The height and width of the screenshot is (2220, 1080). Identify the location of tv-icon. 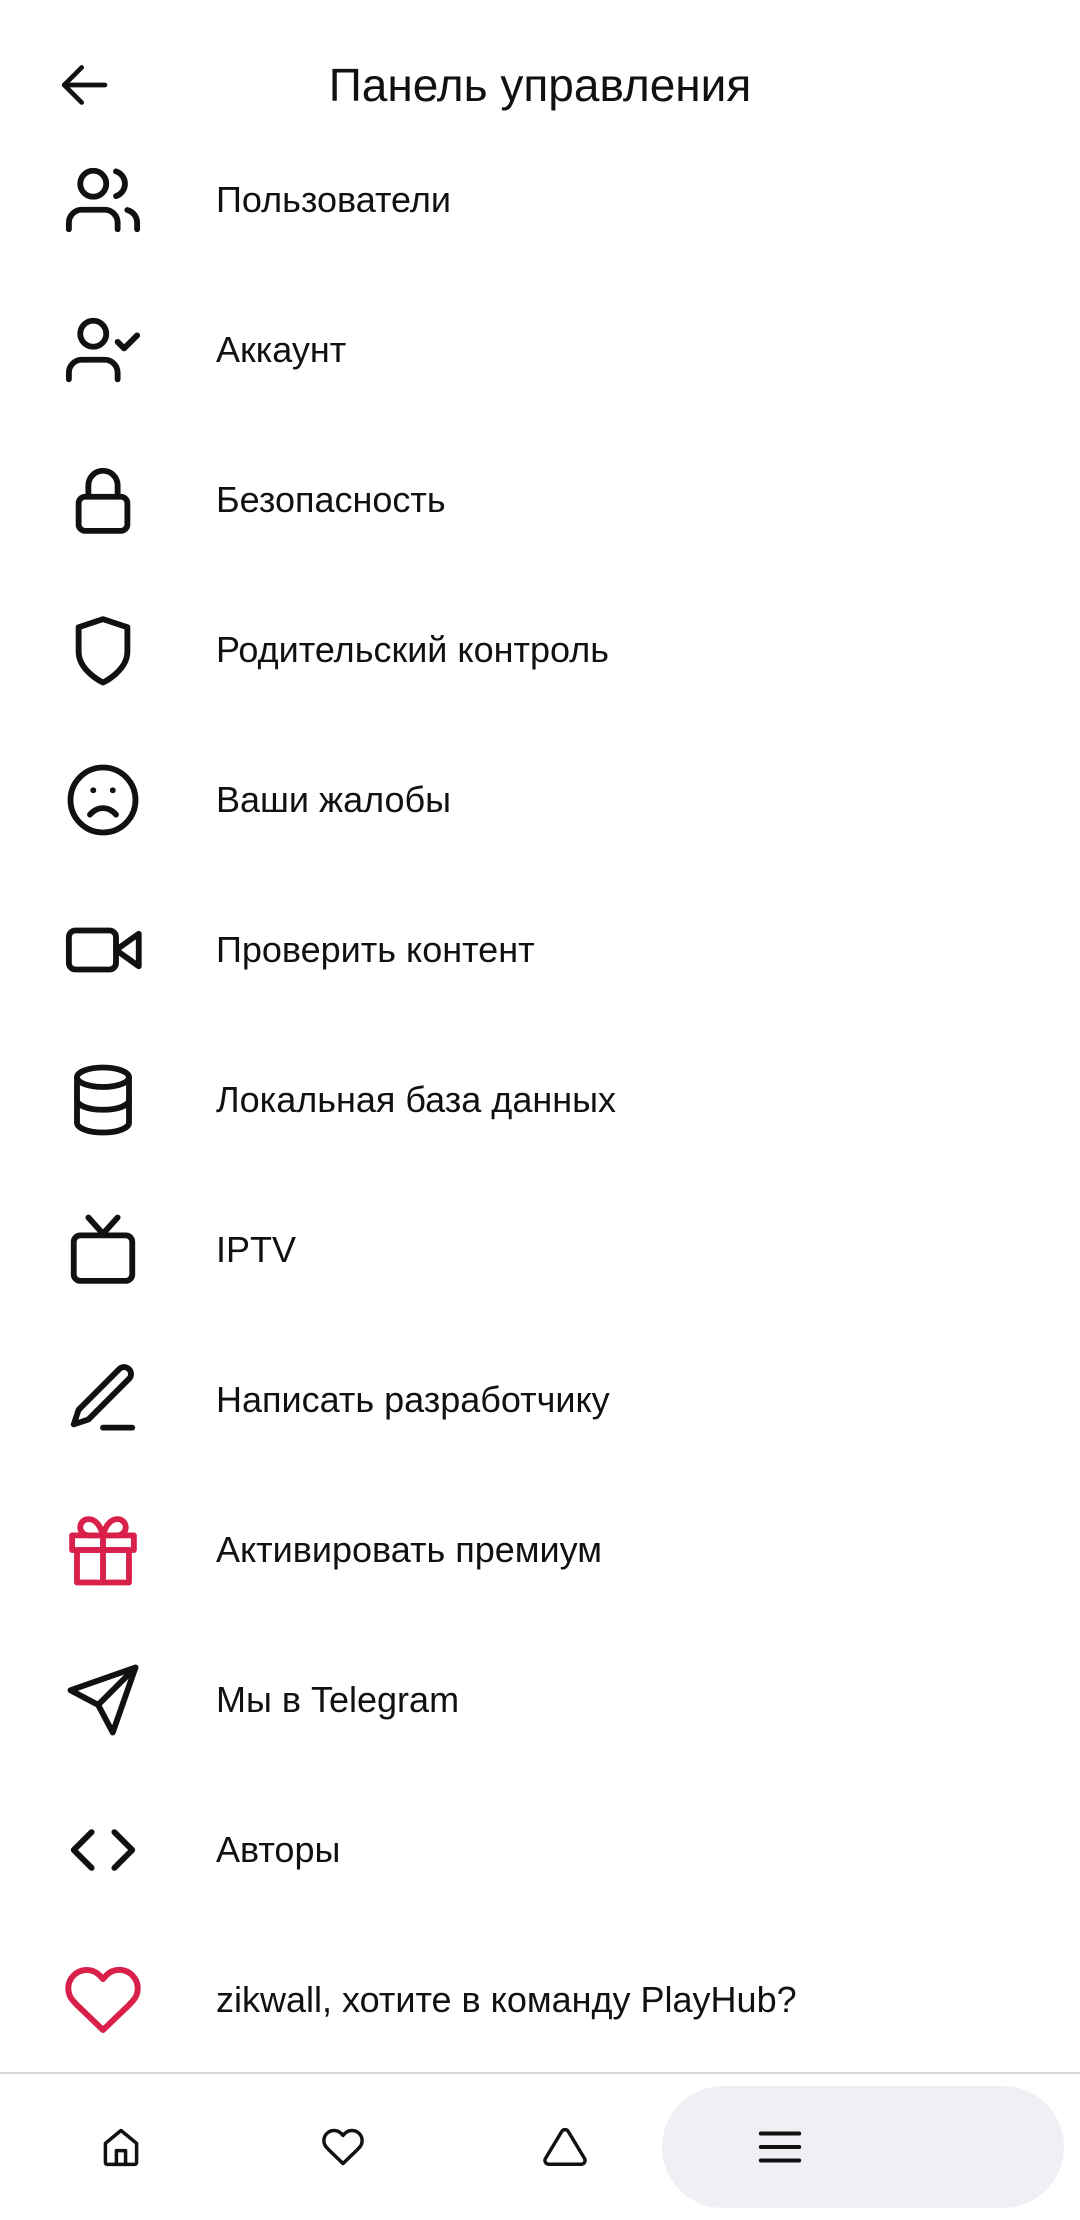
(103, 1250).